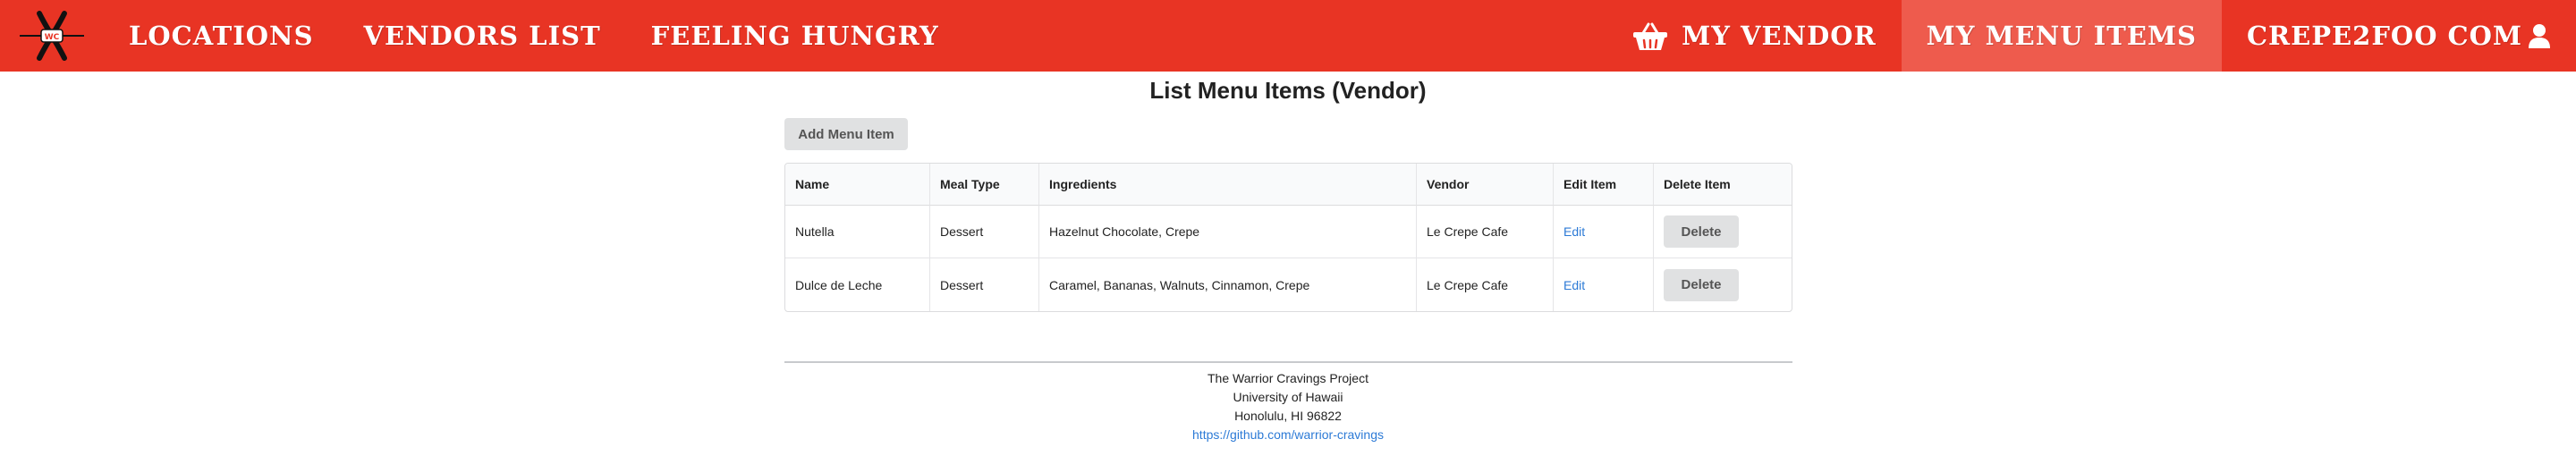  I want to click on cell-name: Dulce de Leche, so click(839, 284).